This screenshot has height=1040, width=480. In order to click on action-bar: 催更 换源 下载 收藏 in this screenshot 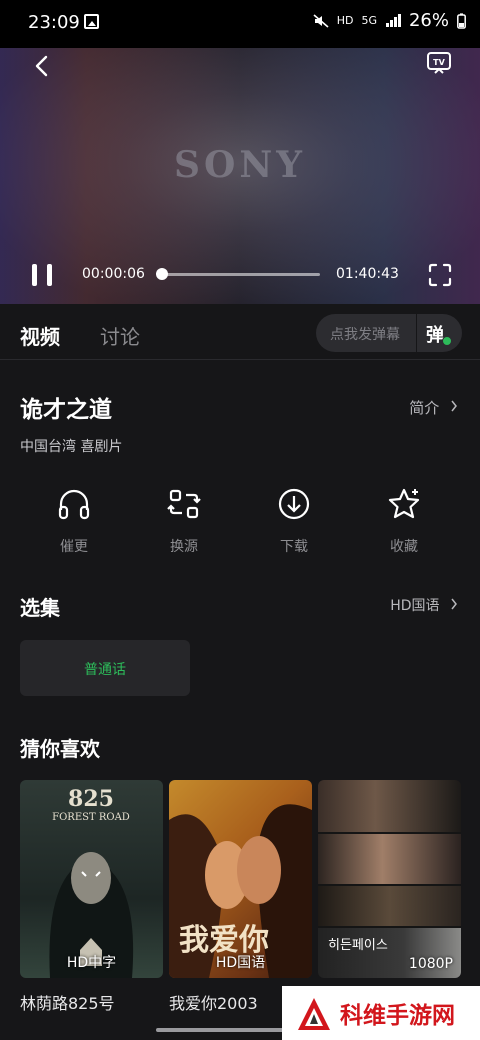, I will do `click(240, 526)`.